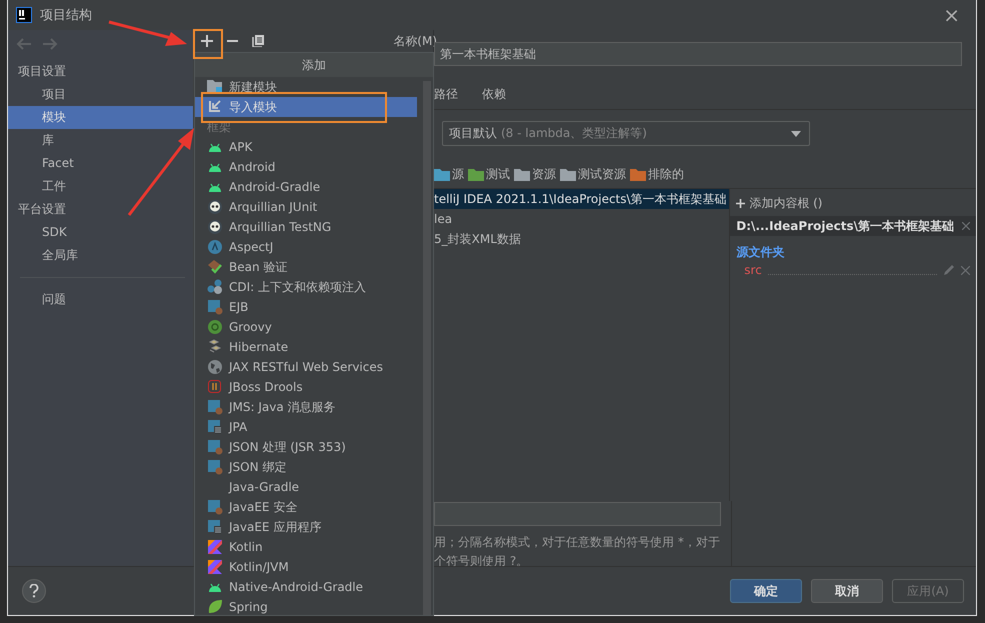  What do you see at coordinates (215, 387) in the screenshot?
I see `drools-icon` at bounding box center [215, 387].